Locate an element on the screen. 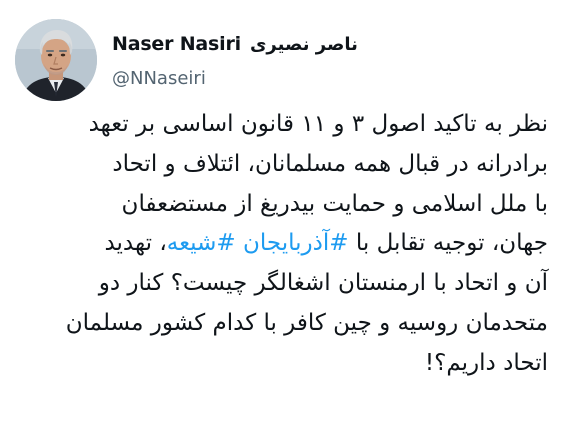 The height and width of the screenshot is (421, 564). user-handle: @NNaseiri is located at coordinates (322, 78).